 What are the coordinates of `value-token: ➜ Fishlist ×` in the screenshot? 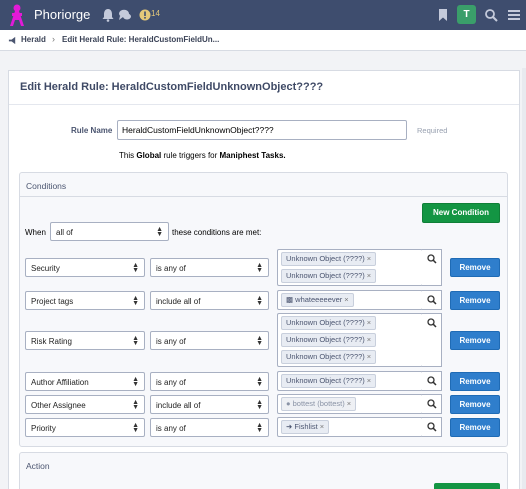 It's located at (305, 427).